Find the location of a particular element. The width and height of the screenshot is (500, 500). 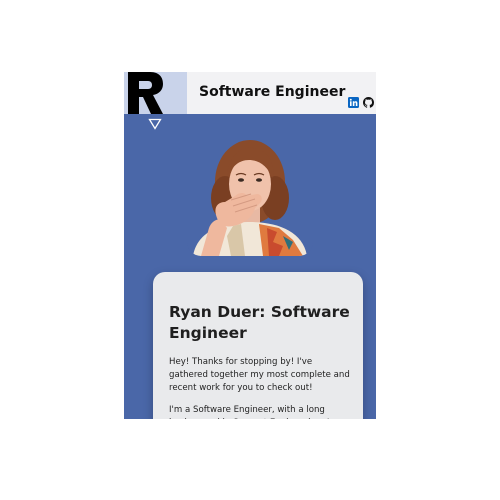

github-icon is located at coordinates (368, 102).